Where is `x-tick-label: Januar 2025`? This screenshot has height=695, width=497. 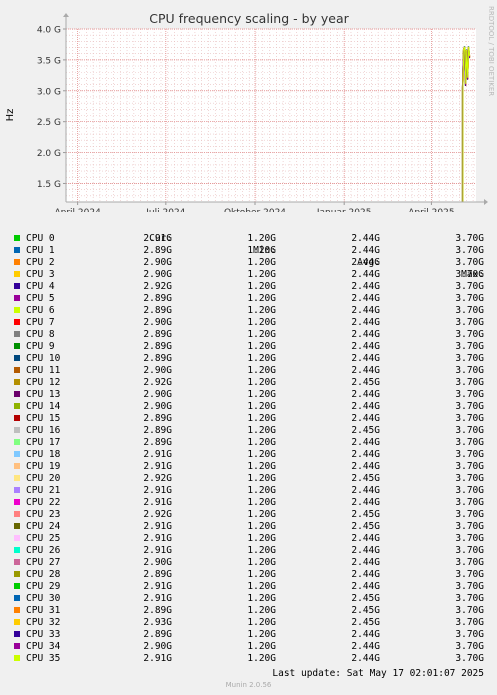 x-tick-label: Januar 2025 is located at coordinates (344, 210).